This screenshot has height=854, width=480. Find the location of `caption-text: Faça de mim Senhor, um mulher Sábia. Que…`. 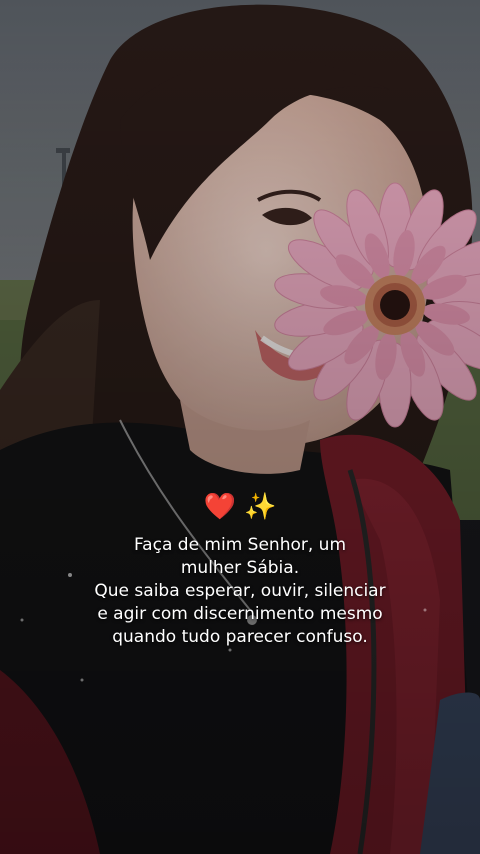

caption-text: Faça de mim Senhor, um mulher Sábia. Que… is located at coordinates (240, 591).